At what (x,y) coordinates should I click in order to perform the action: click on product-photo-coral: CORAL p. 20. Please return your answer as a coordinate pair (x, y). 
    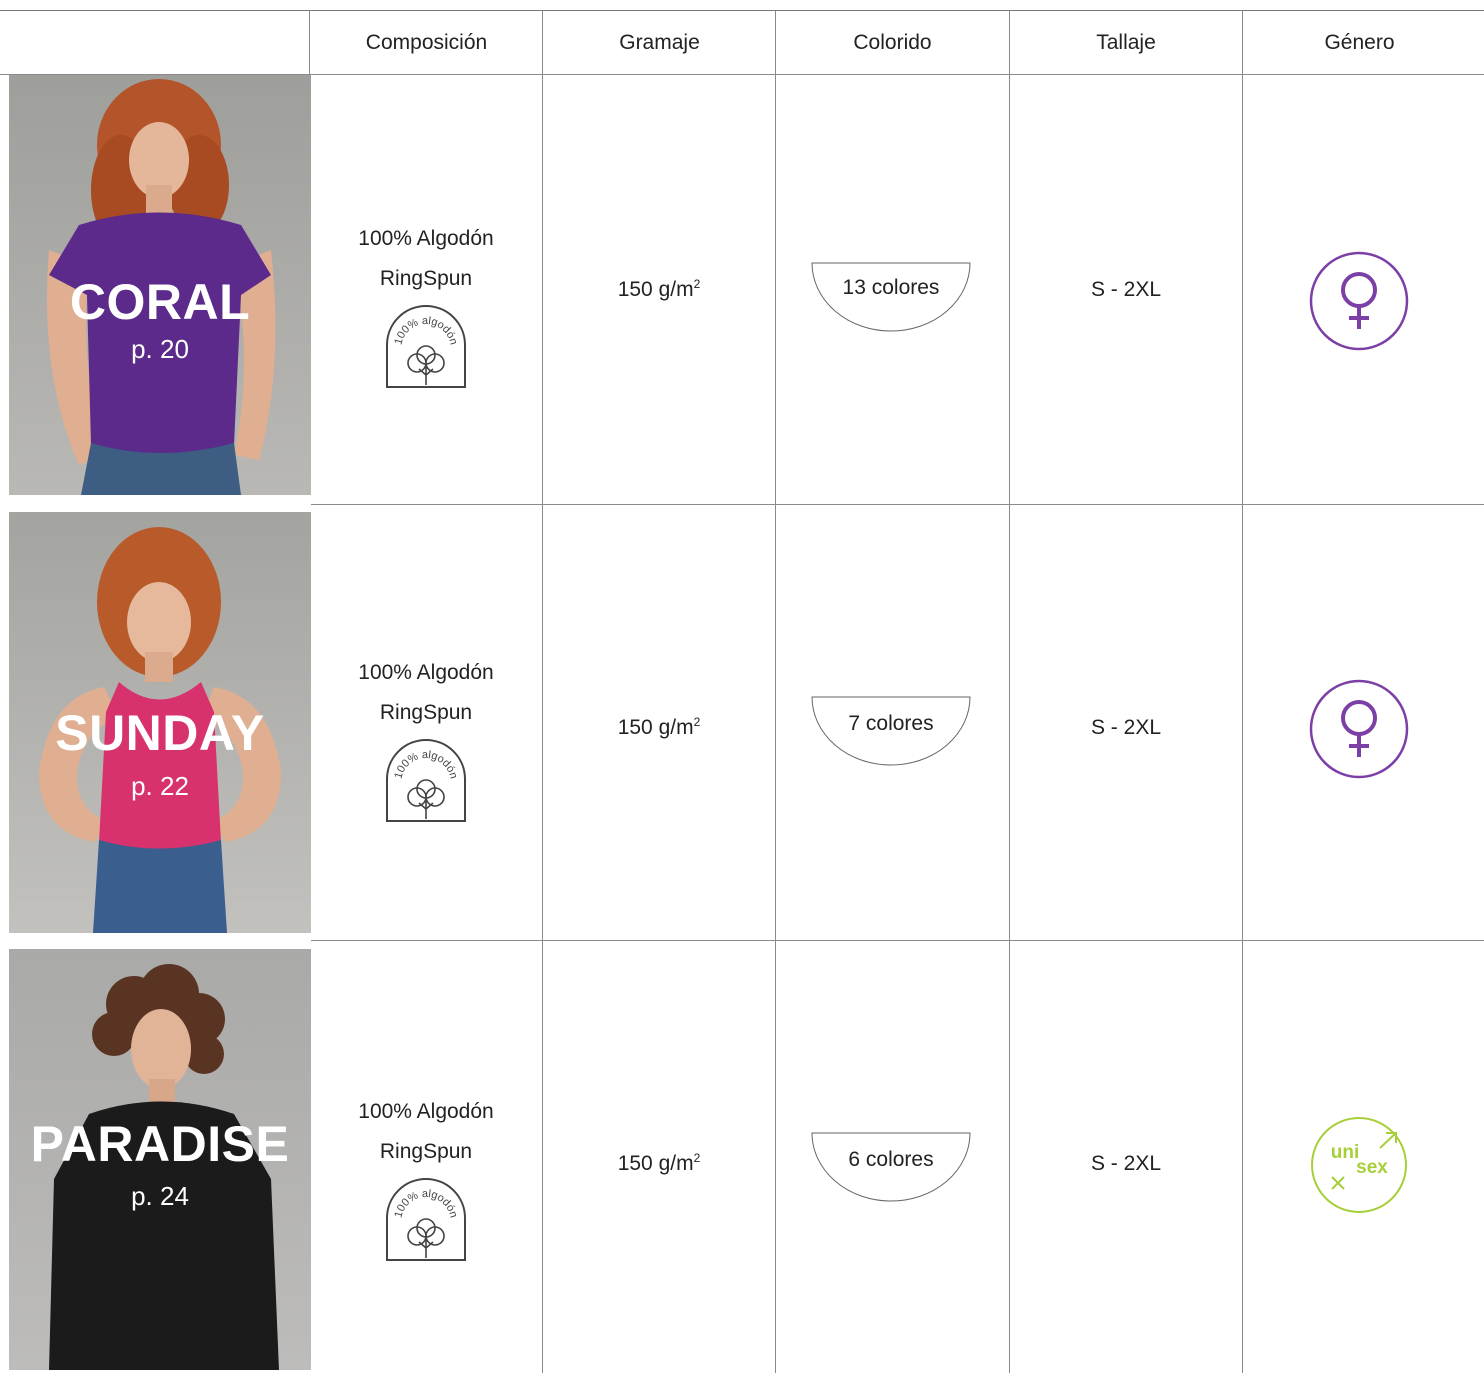
    Looking at the image, I should click on (160, 285).